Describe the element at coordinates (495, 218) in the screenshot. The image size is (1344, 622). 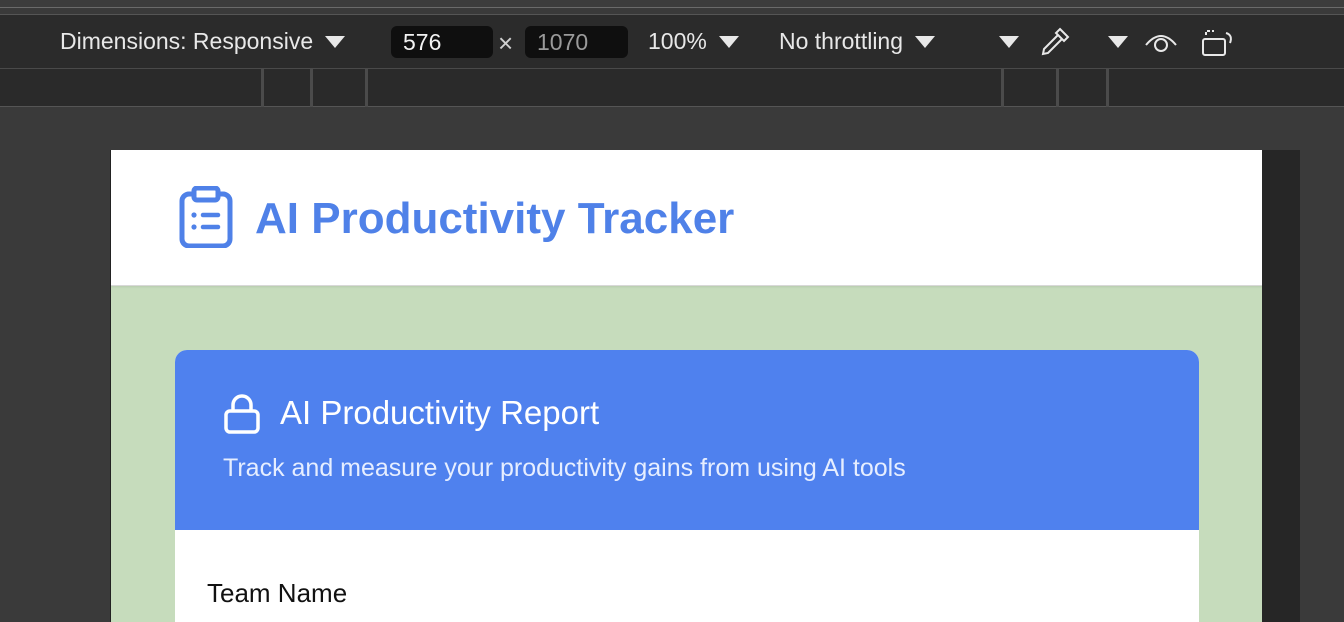
I see `app-title: AI Productivity Tracker` at that location.